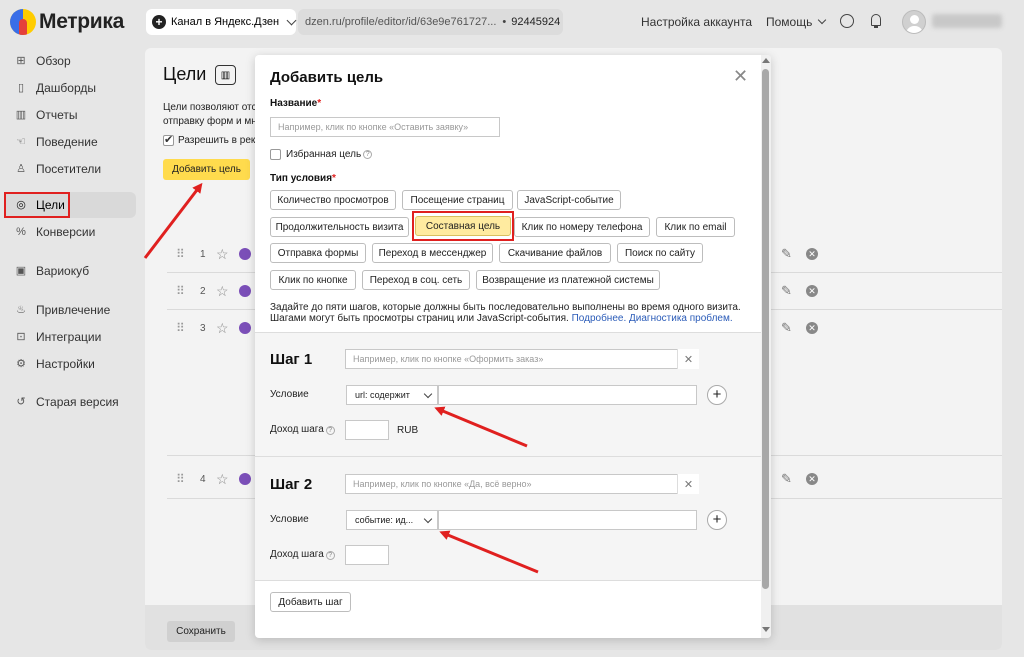  I want to click on visitors-icon: ♙, so click(21, 169).